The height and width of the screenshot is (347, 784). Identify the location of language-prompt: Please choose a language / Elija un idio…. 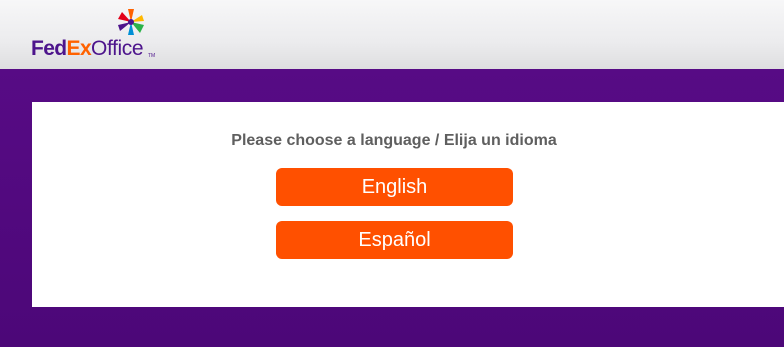
(394, 140).